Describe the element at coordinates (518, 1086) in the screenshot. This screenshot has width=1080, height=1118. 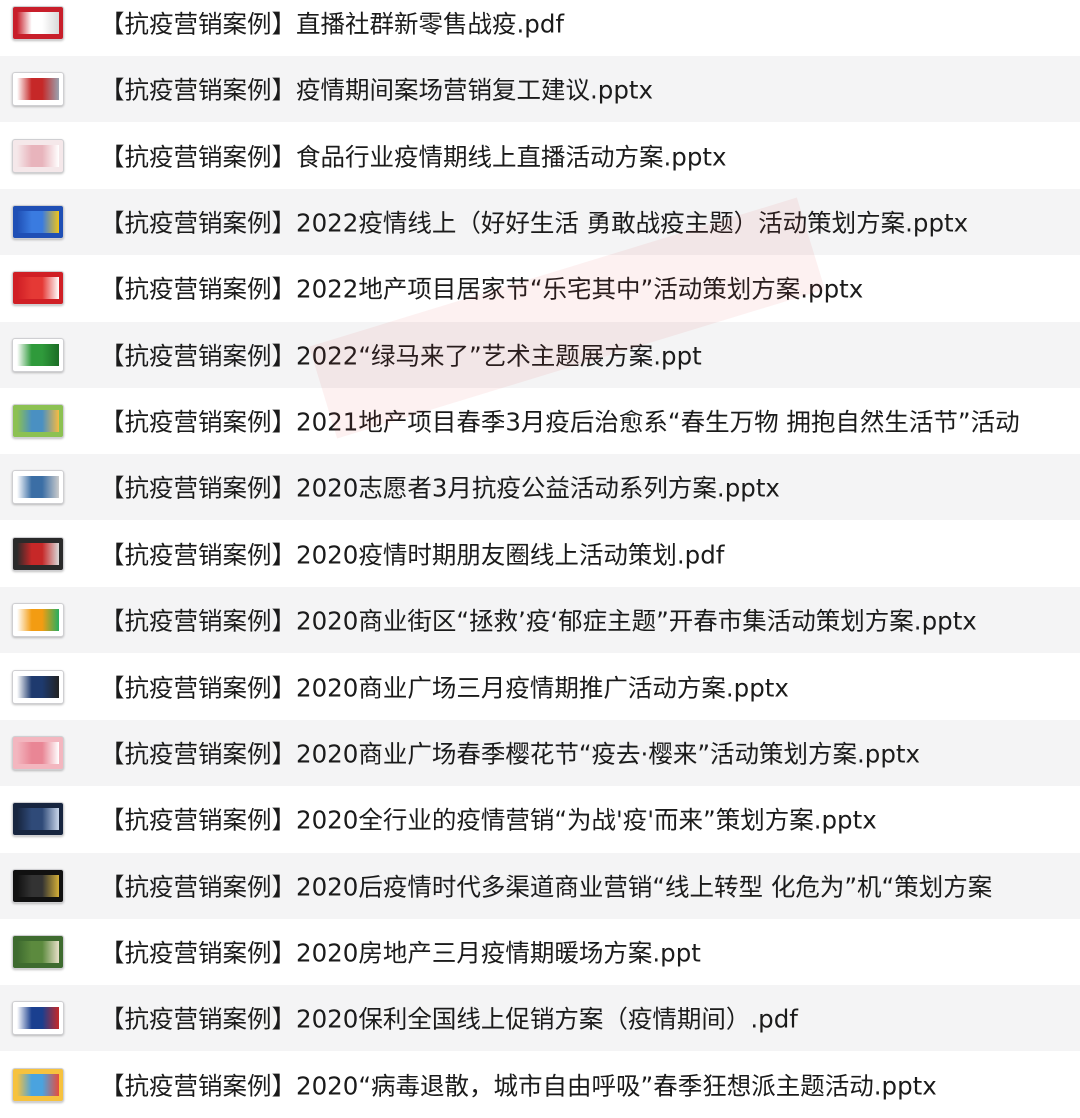
I see `file-name: 【抗疫营销案例】2020“病毒退散，城市自由呼吸”春季狂想派主题活动.pptx` at that location.